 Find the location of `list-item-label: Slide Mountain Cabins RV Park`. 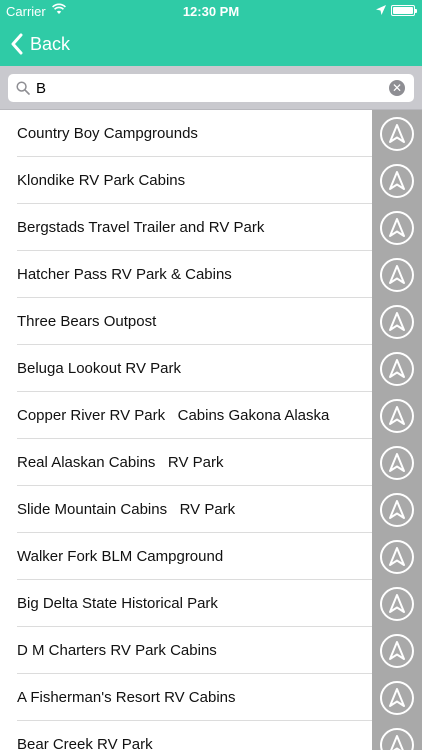

list-item-label: Slide Mountain Cabins RV Park is located at coordinates (126, 509).